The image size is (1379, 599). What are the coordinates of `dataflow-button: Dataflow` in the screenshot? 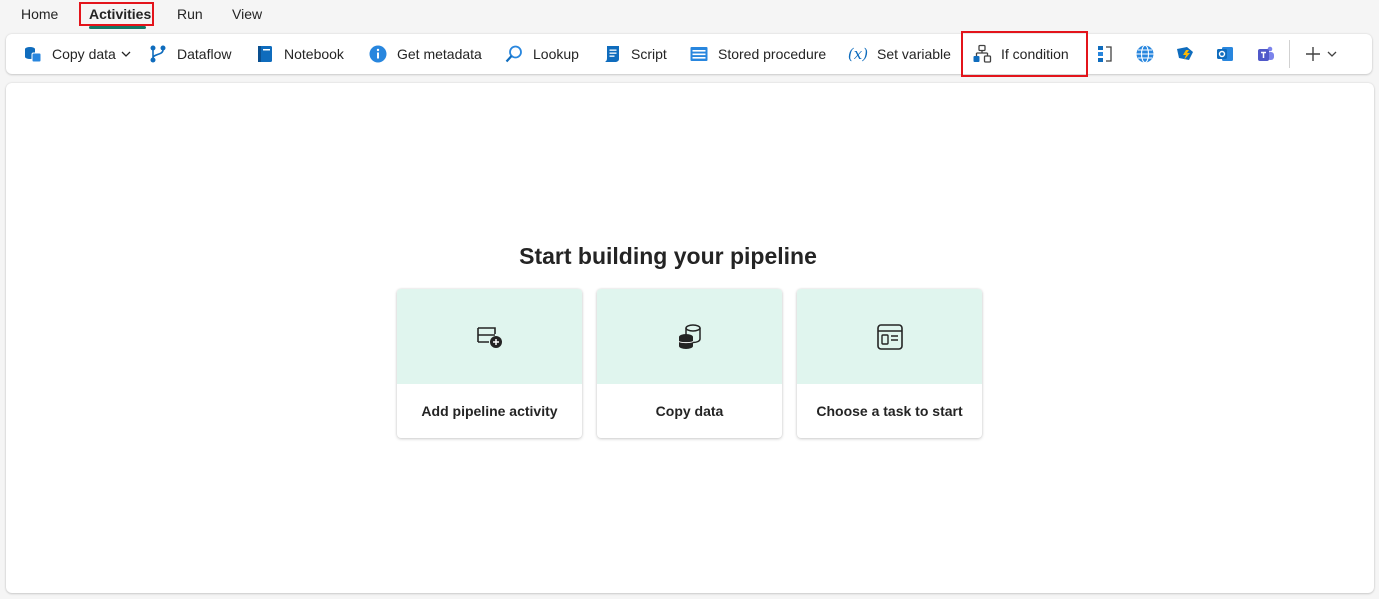 It's located at (189, 54).